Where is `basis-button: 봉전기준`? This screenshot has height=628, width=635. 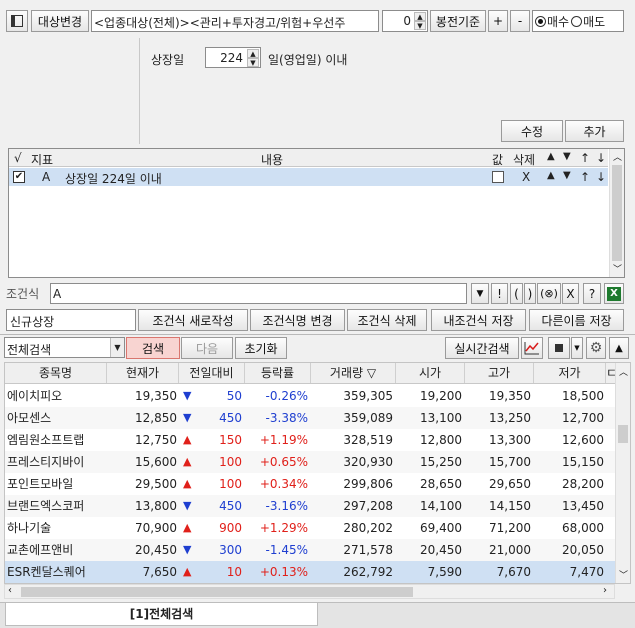
basis-button: 봉전기준 is located at coordinates (458, 21).